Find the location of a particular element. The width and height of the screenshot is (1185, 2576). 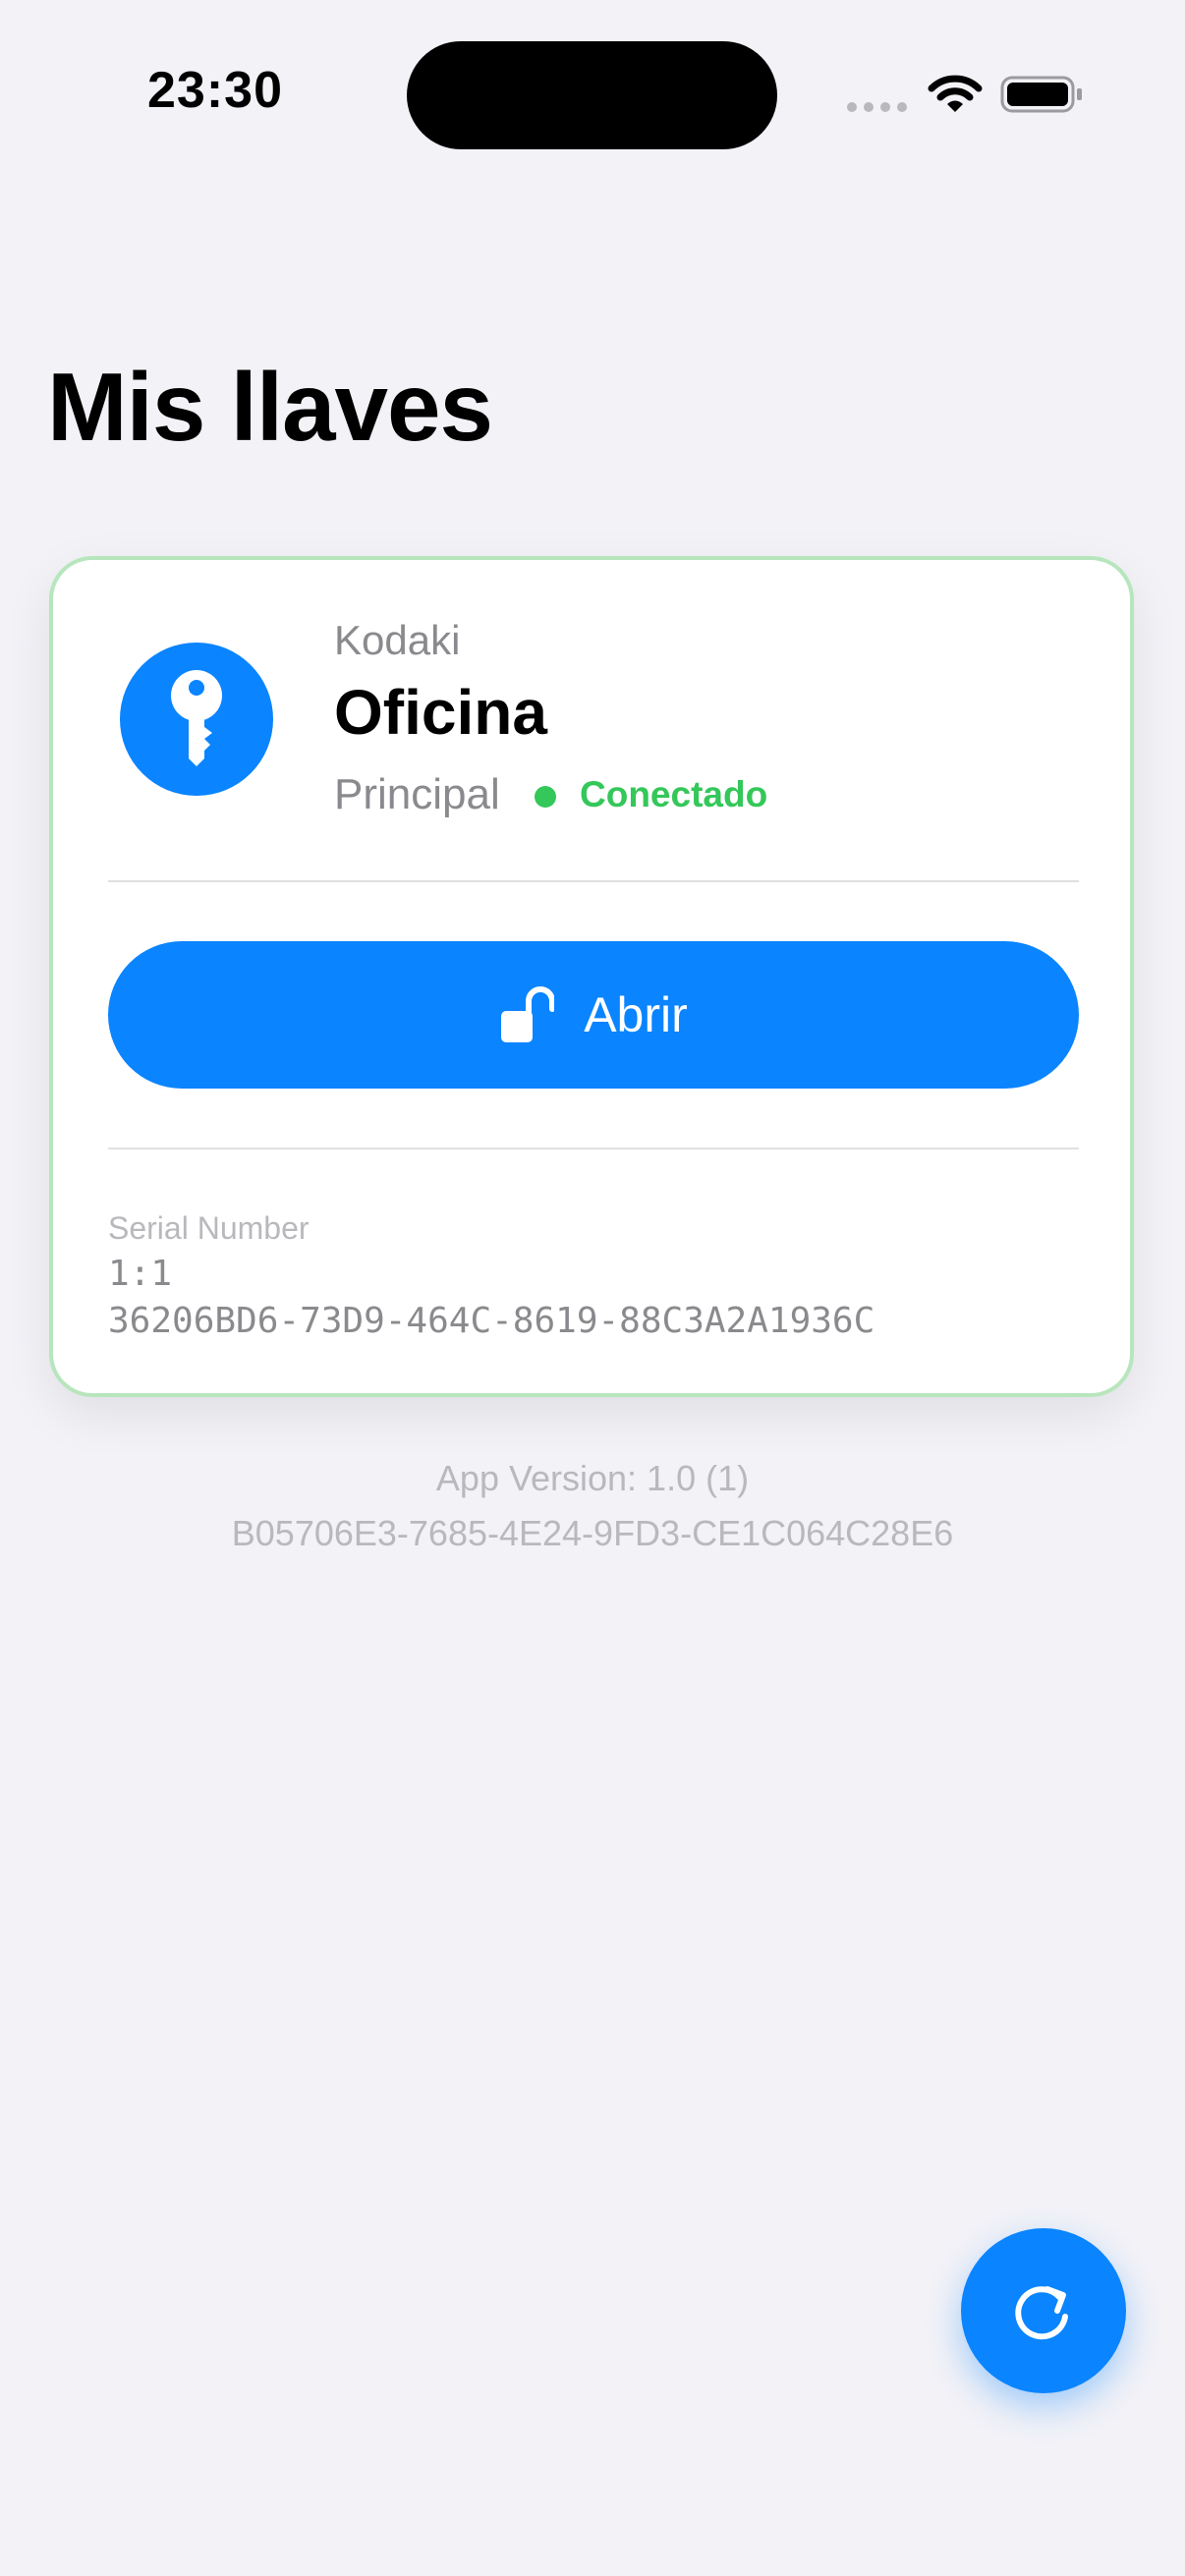

connection-status: Conectado is located at coordinates (674, 794).